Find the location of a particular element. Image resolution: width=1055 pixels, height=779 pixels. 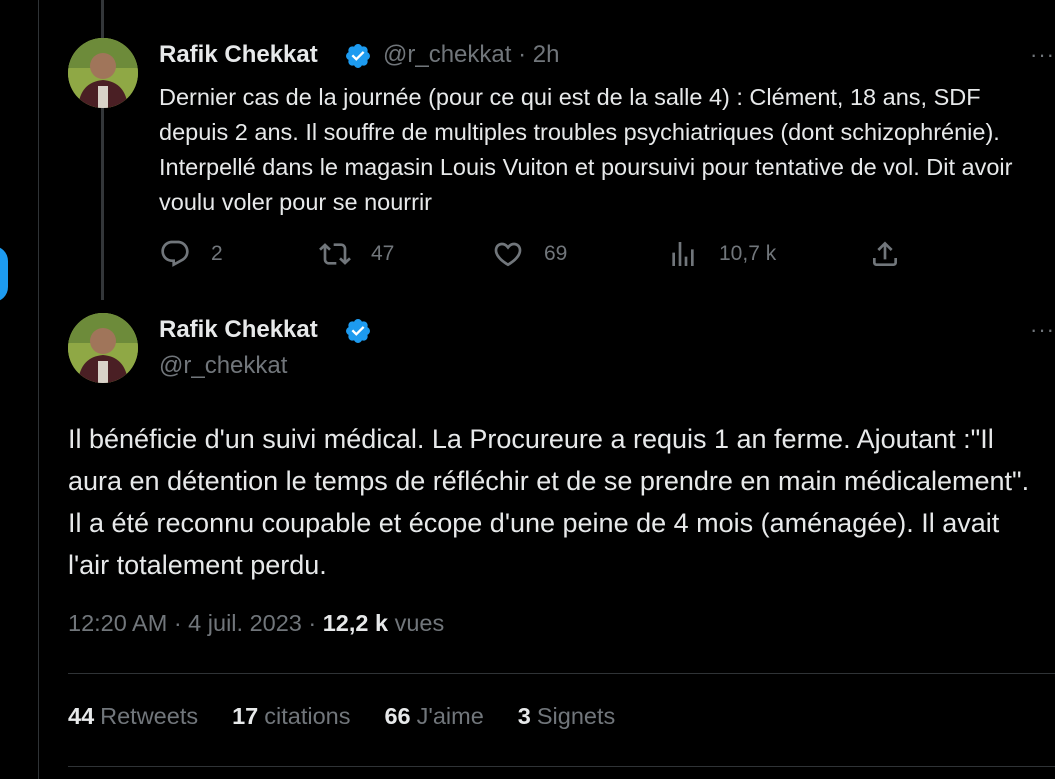

views-button: 10,7 k is located at coordinates (721, 254).